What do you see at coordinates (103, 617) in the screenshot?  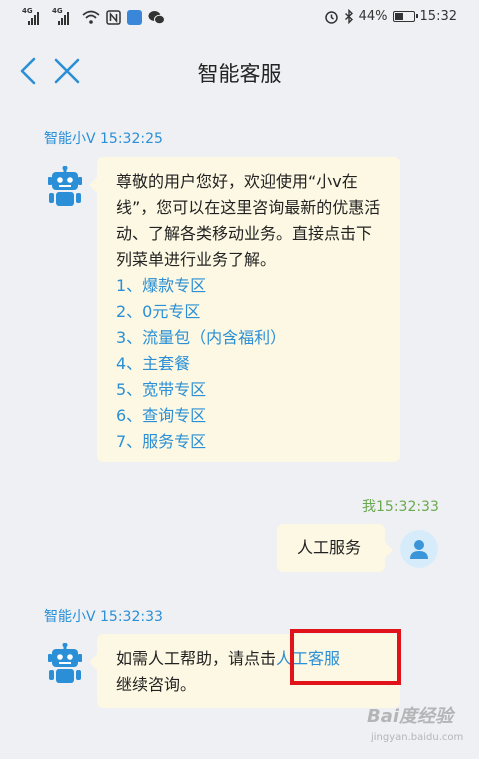 I see `bot-sender-label: 智能小V 15:32:33` at bounding box center [103, 617].